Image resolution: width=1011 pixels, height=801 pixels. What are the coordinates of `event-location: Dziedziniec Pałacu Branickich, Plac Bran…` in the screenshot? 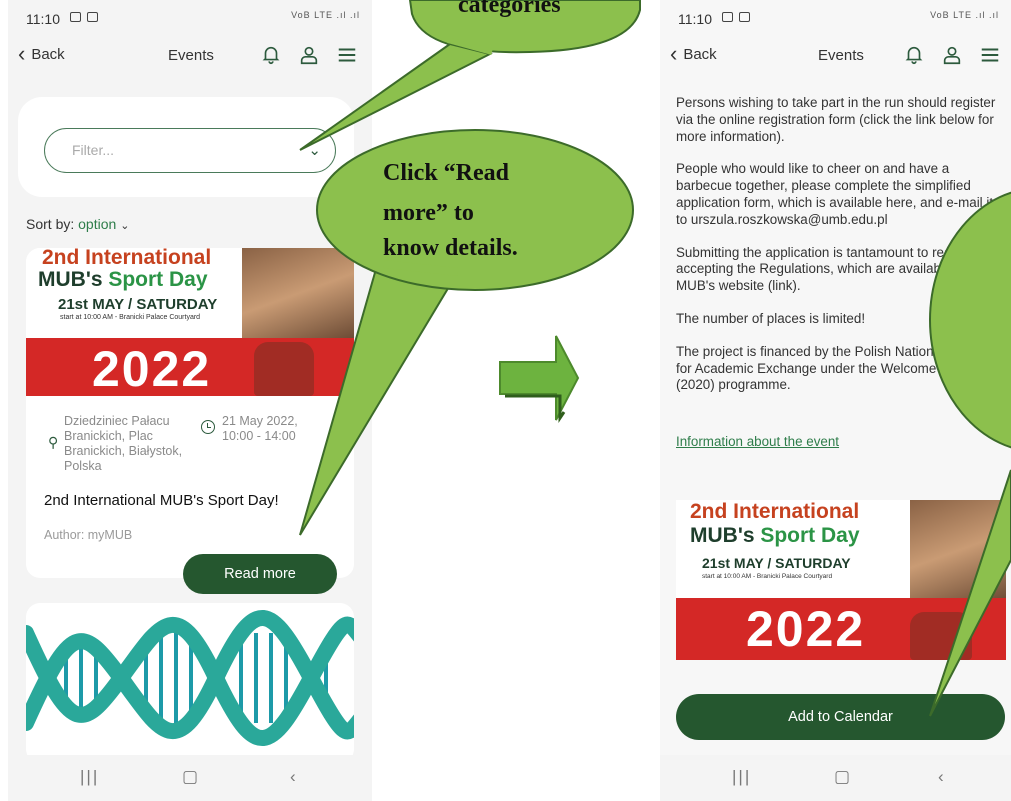 It's located at (123, 443).